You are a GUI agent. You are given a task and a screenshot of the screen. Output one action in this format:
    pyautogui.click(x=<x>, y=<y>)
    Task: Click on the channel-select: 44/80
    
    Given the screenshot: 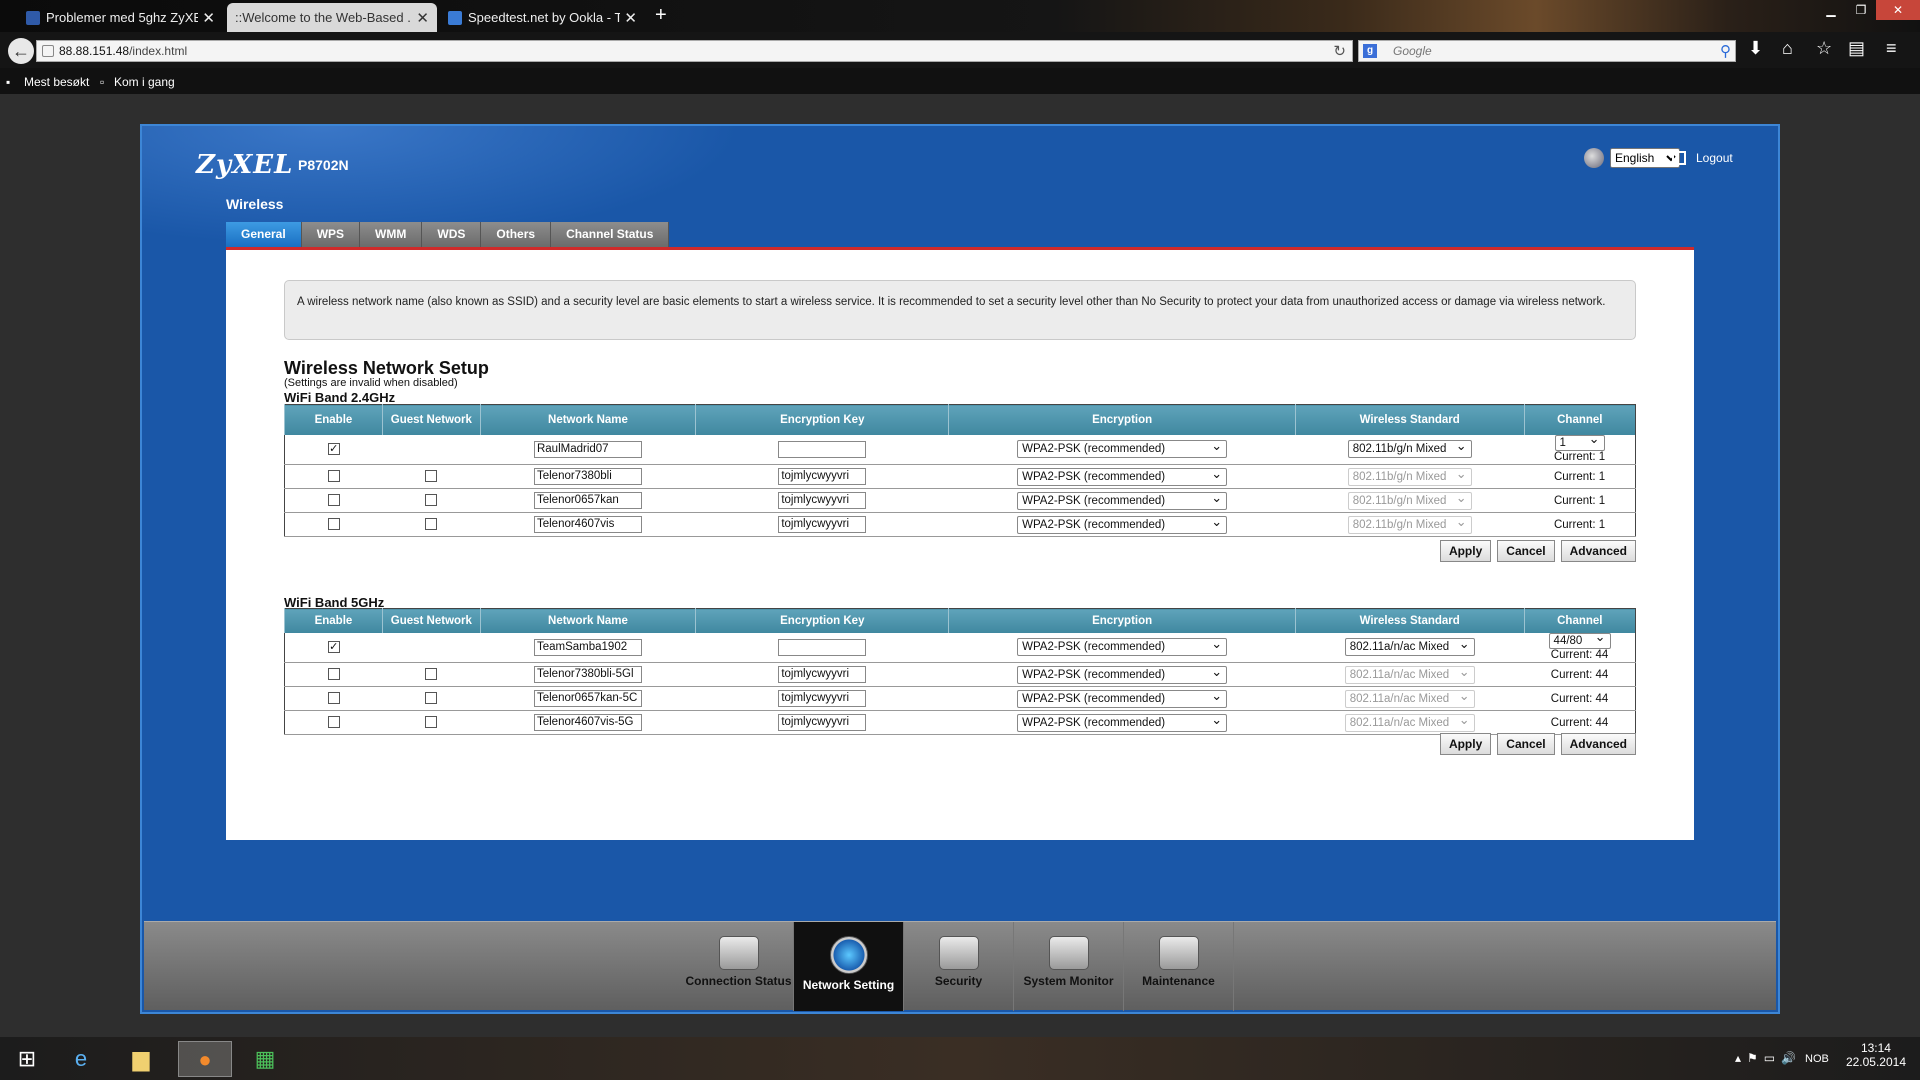 What is the action you would take?
    pyautogui.click(x=1579, y=640)
    